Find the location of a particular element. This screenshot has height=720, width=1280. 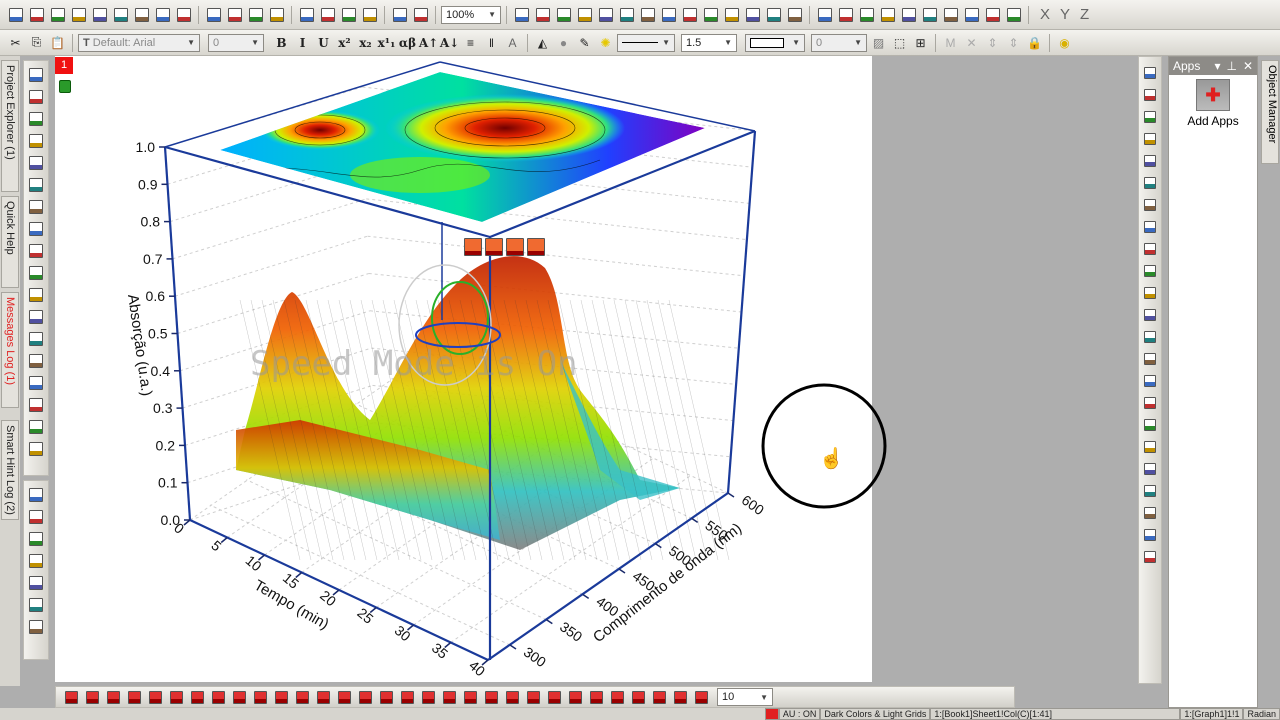

floating-3d-toolbar is located at coordinates (504, 246).